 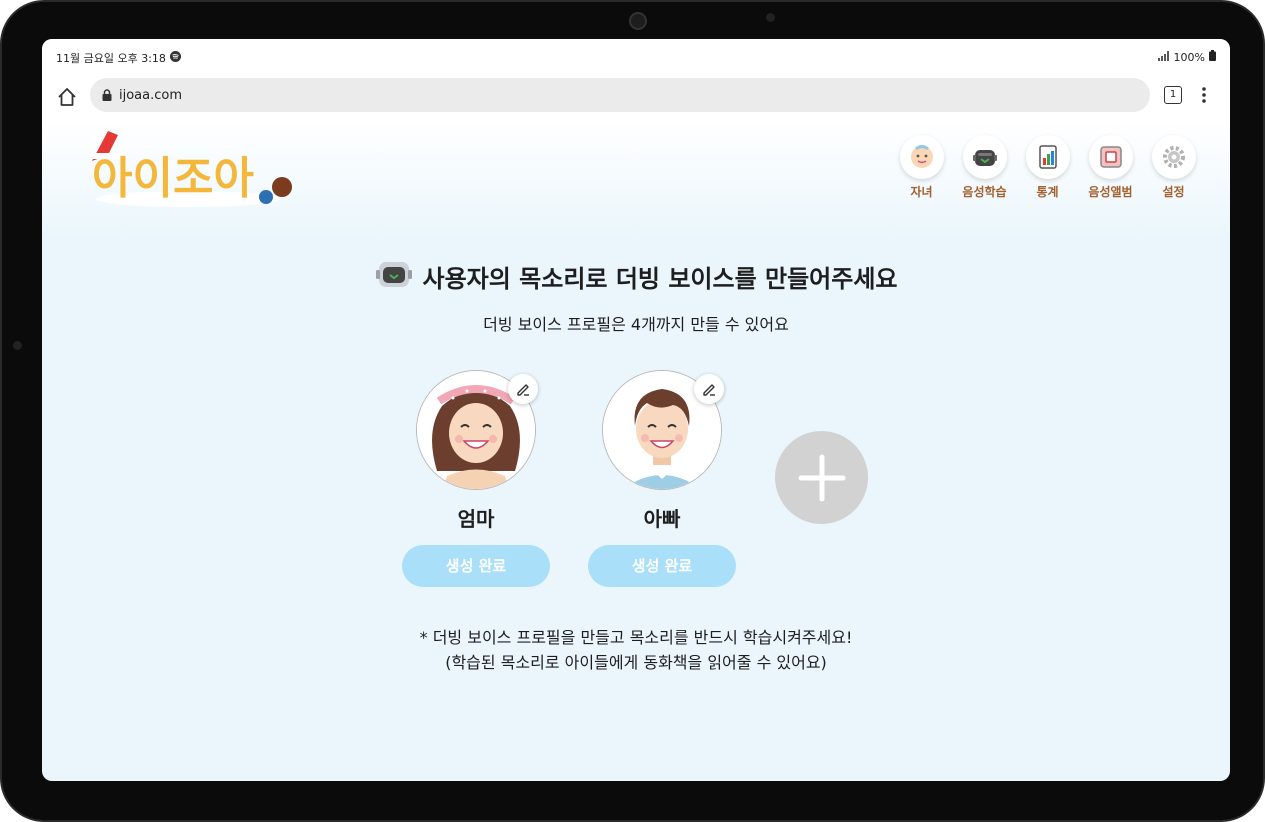 I want to click on nav-label: 자녀, so click(x=921, y=192).